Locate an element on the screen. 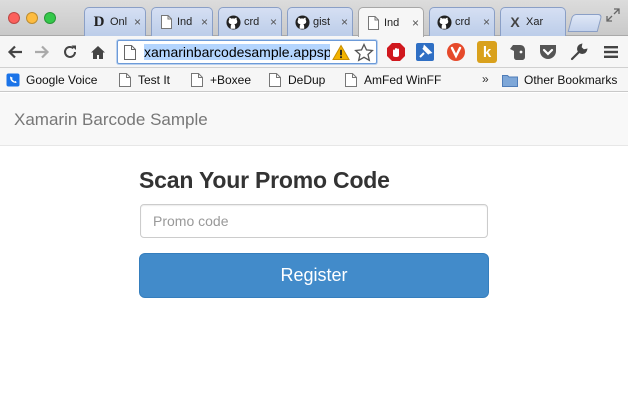 Image resolution: width=628 pixels, height=405 pixels. bookmark-amfed-winff: AmFed WinFF is located at coordinates (392, 80).